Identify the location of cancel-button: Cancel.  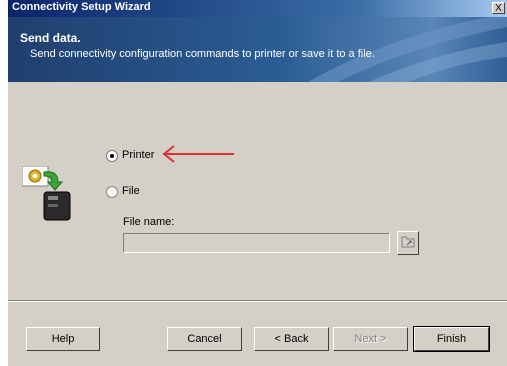
(204, 339).